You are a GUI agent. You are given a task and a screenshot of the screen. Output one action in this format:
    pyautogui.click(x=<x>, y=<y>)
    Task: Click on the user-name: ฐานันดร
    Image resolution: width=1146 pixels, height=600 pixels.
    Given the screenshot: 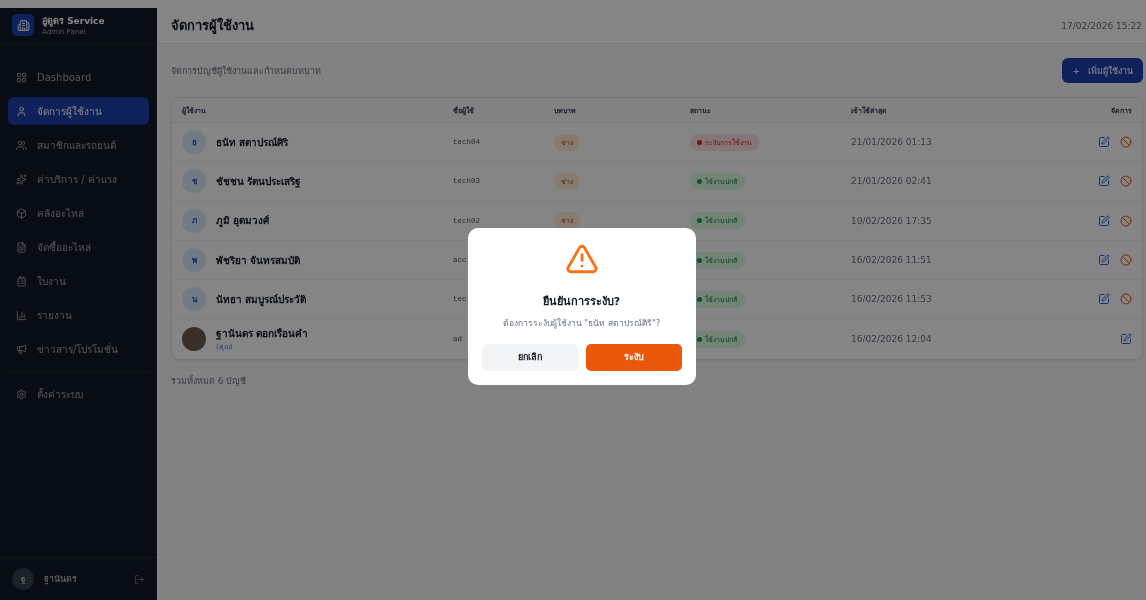 What is the action you would take?
    pyautogui.click(x=61, y=579)
    